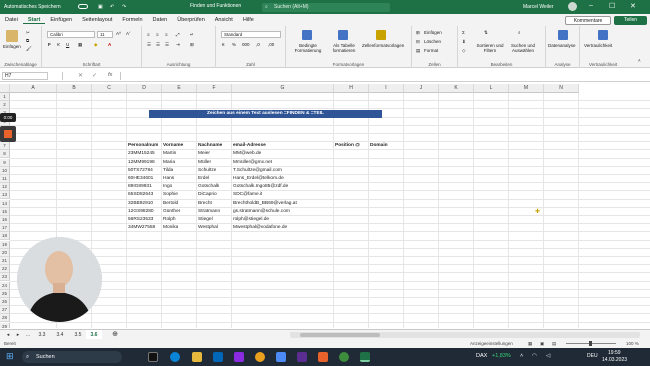 Image resolution: width=650 pixels, height=366 pixels. Describe the element at coordinates (592, 356) in the screenshot. I see `language-indicator: DEU` at that location.